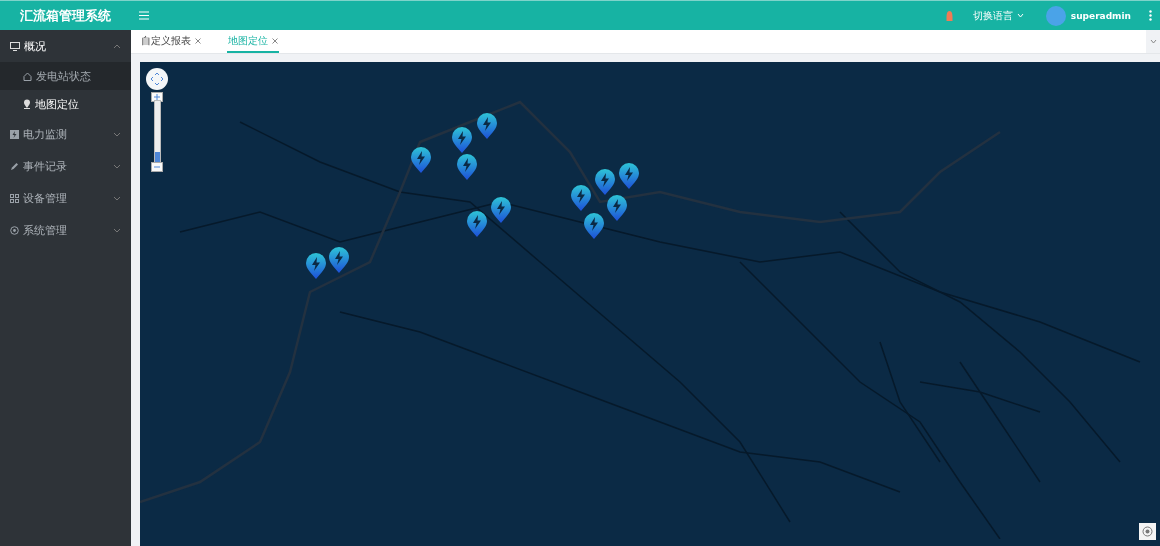 This screenshot has width=1160, height=546. What do you see at coordinates (14, 134) in the screenshot?
I see `bolt-icon` at bounding box center [14, 134].